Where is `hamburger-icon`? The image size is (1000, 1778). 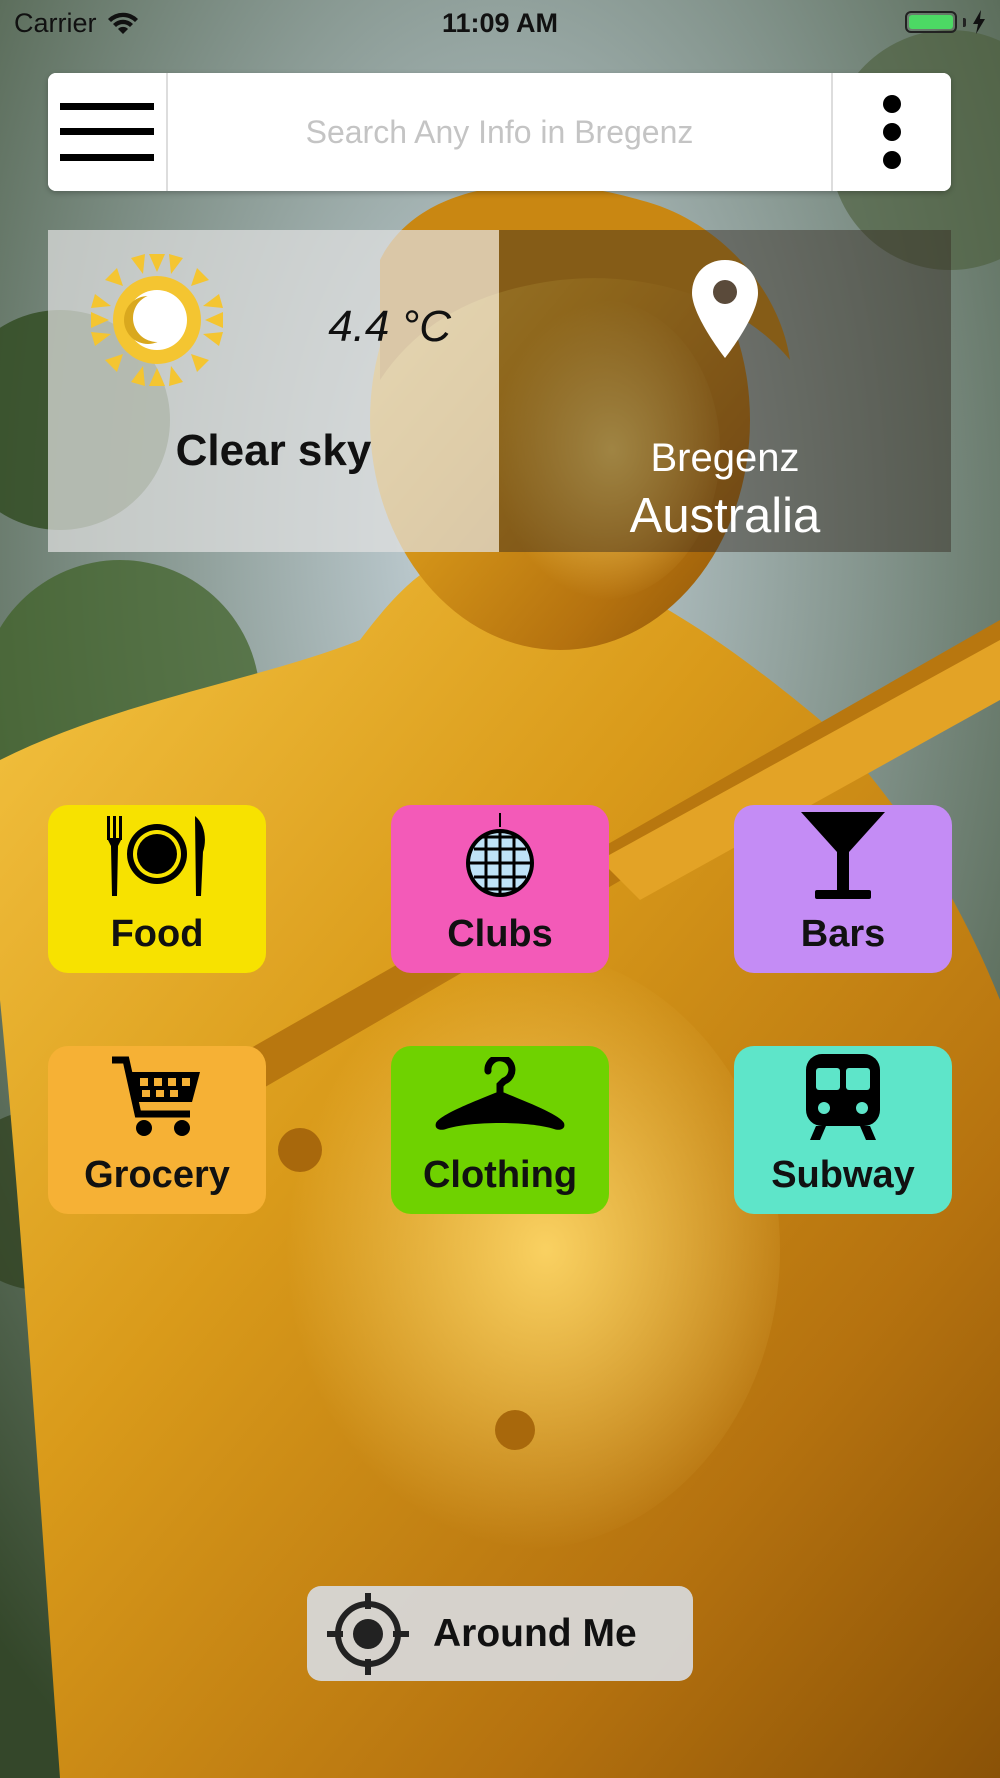 hamburger-icon is located at coordinates (107, 132).